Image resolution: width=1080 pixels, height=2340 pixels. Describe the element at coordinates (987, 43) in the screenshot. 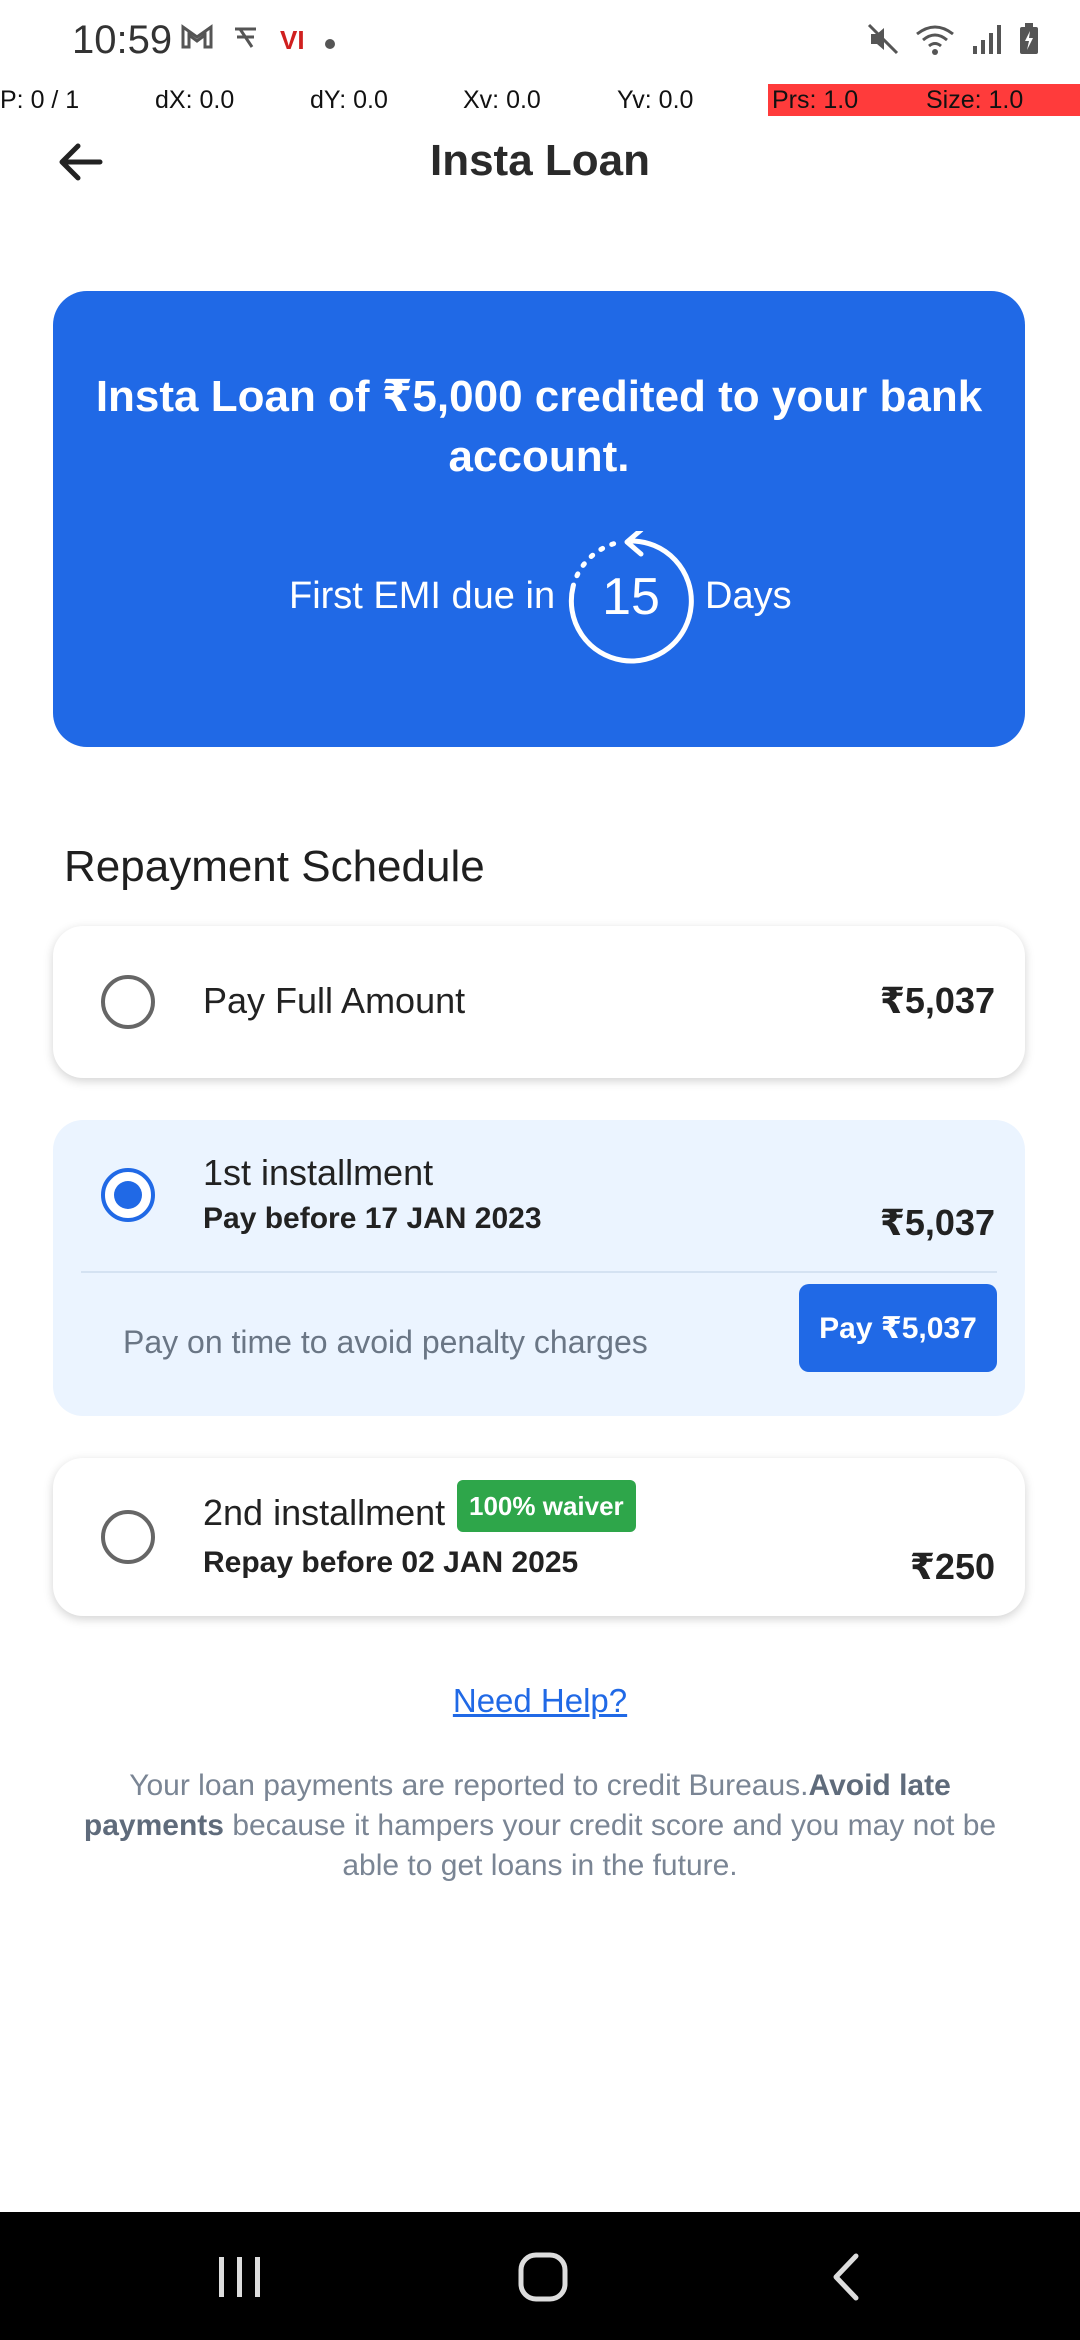

I see `signal-icon` at that location.